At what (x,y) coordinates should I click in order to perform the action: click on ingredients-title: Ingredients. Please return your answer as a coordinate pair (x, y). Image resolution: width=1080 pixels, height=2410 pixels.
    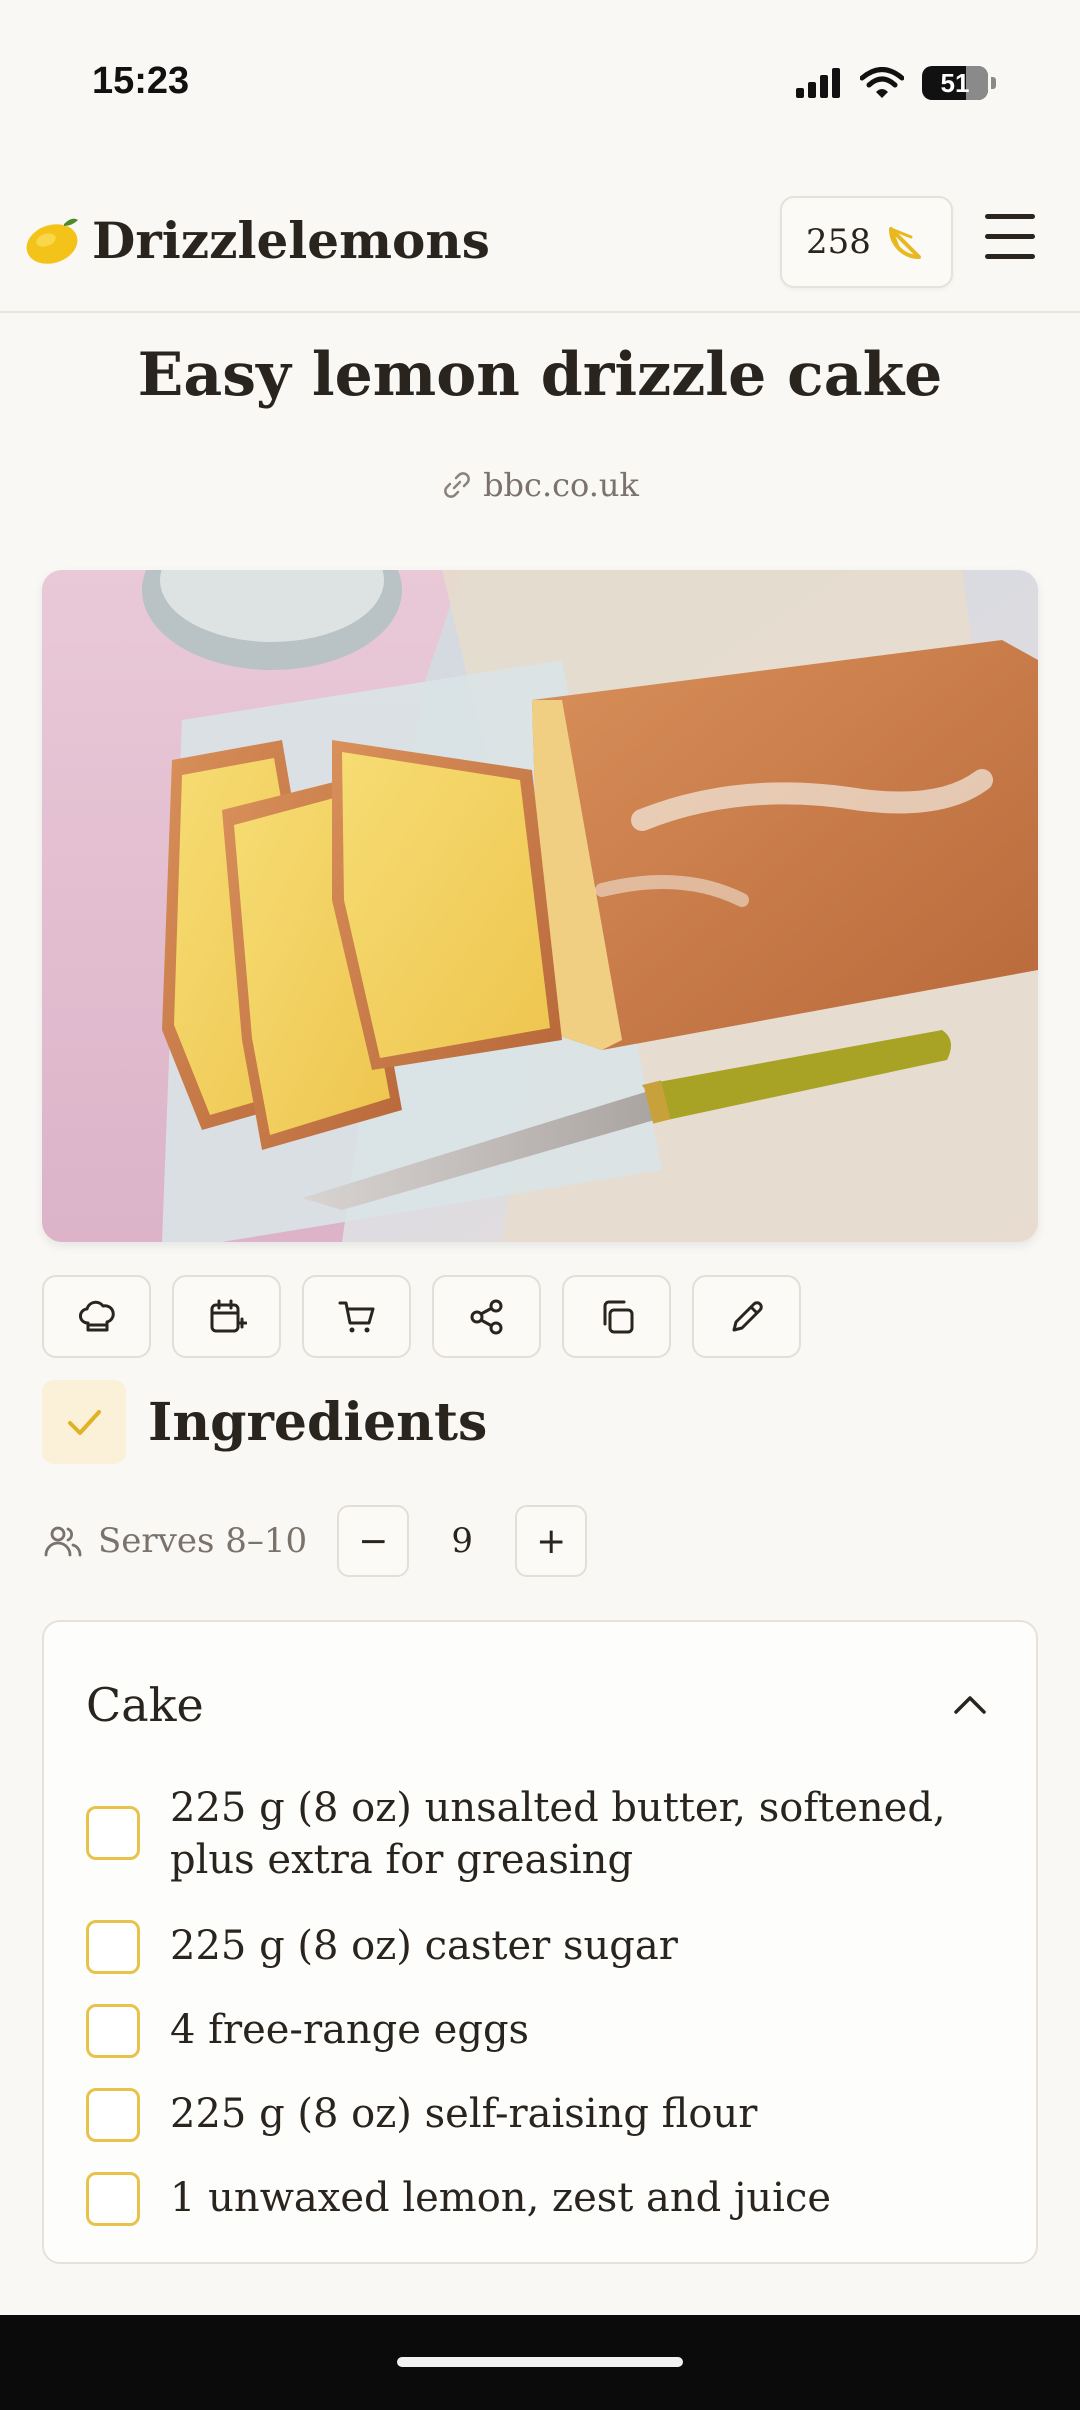
    Looking at the image, I should click on (318, 1422).